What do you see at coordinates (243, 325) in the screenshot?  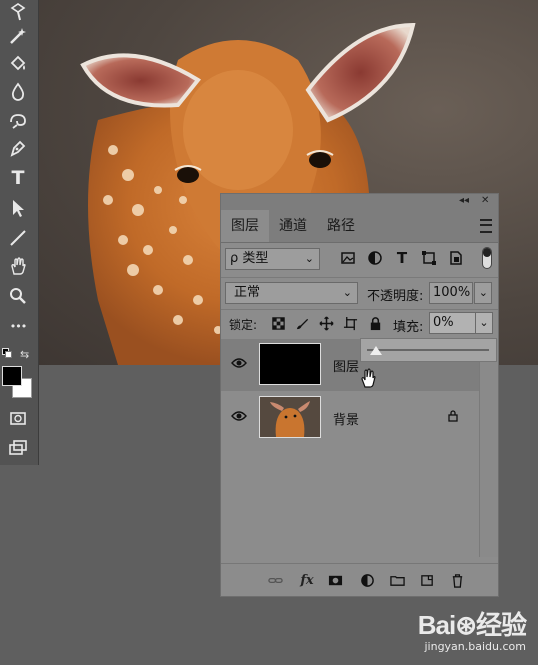 I see `lock-label: 锁定:` at bounding box center [243, 325].